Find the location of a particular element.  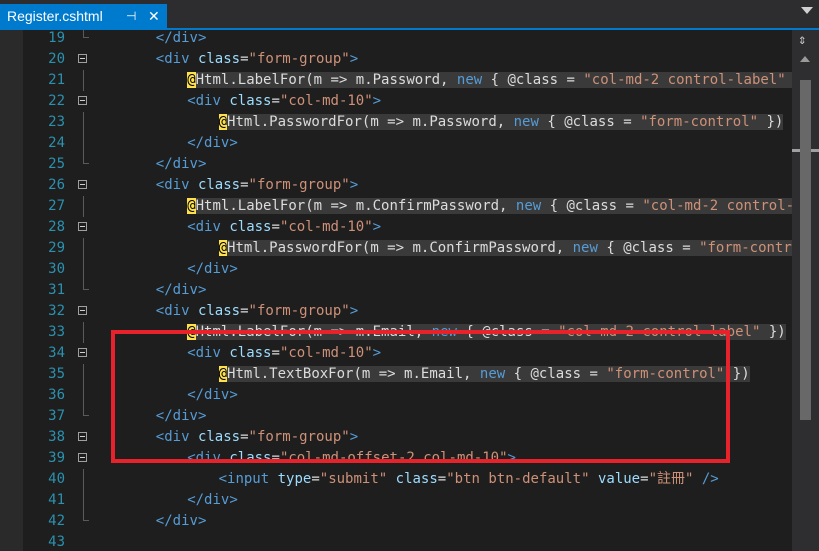

line-number: 33 is located at coordinates (56, 332).